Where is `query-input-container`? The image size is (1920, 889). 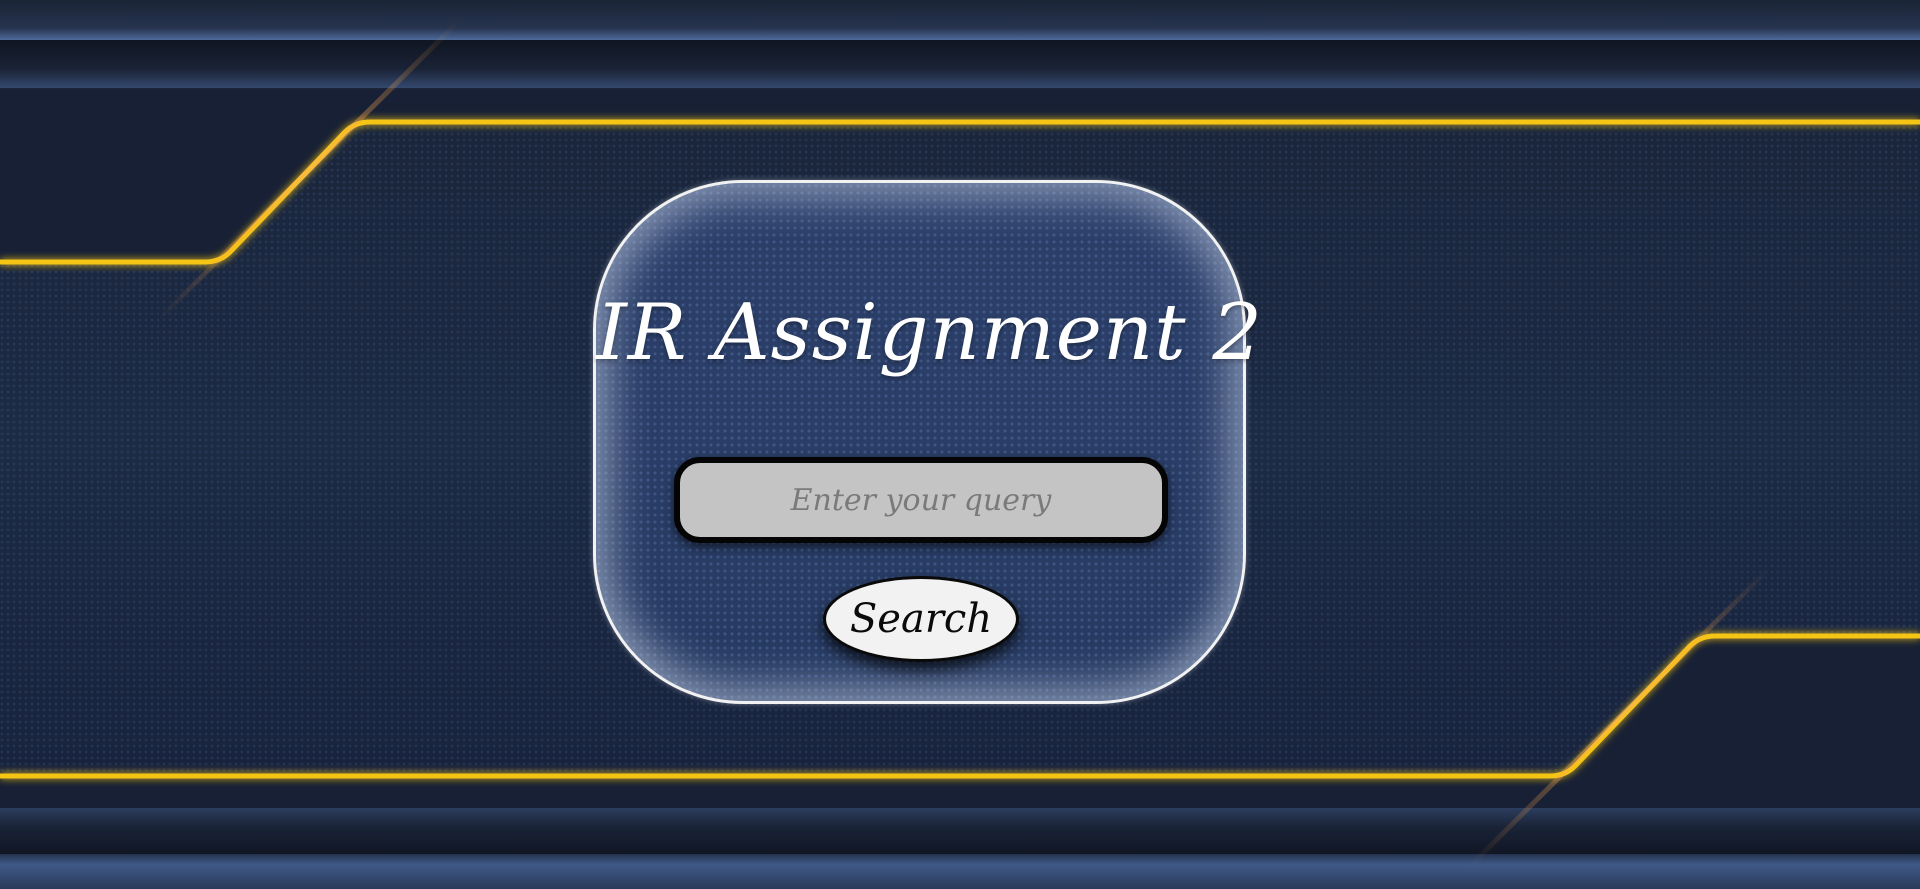 query-input-container is located at coordinates (921, 500).